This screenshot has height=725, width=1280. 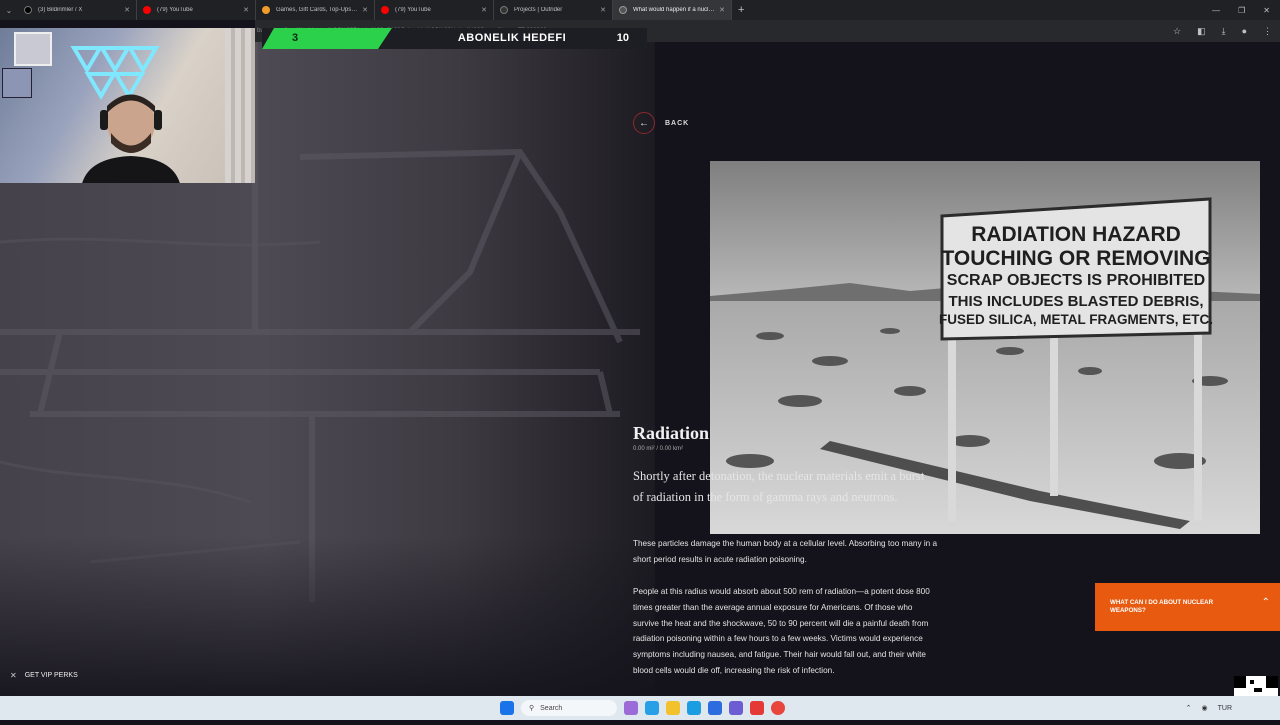 I want to click on wall-poster, so click(x=33, y=49).